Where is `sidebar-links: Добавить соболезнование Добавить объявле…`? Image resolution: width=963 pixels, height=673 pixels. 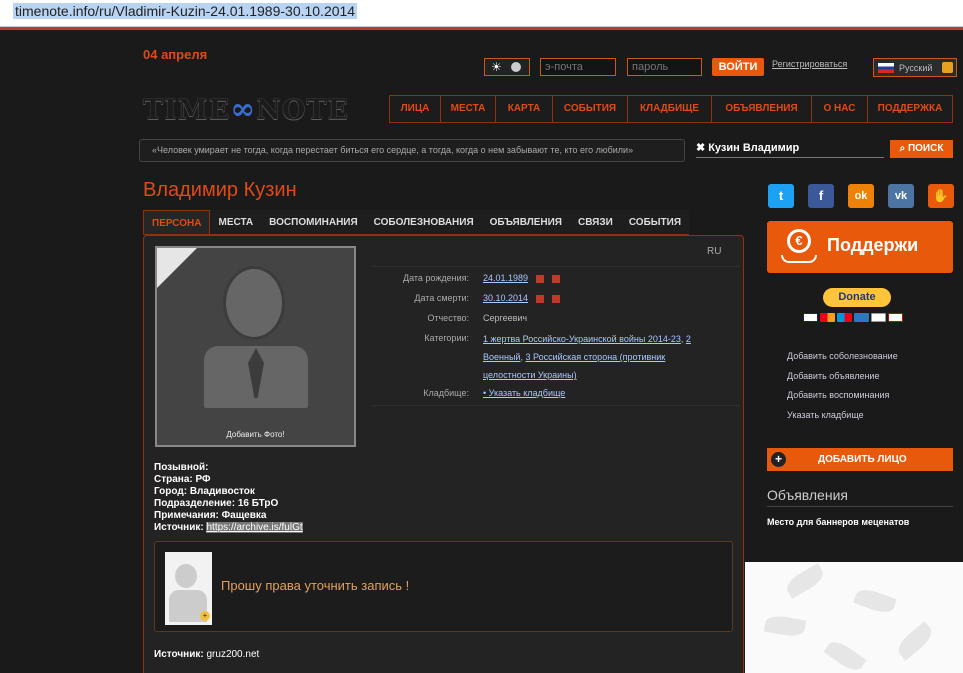 sidebar-links: Добавить соболезнование Добавить объявле… is located at coordinates (842, 390).